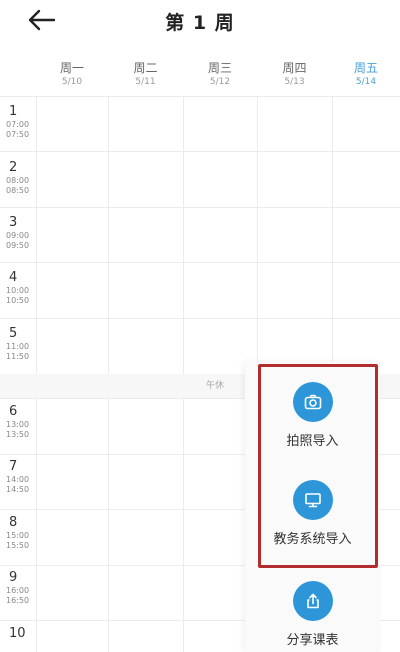 Image resolution: width=400 pixels, height=652 pixels. Describe the element at coordinates (365, 68) in the screenshot. I see `day-name: 周五` at that location.